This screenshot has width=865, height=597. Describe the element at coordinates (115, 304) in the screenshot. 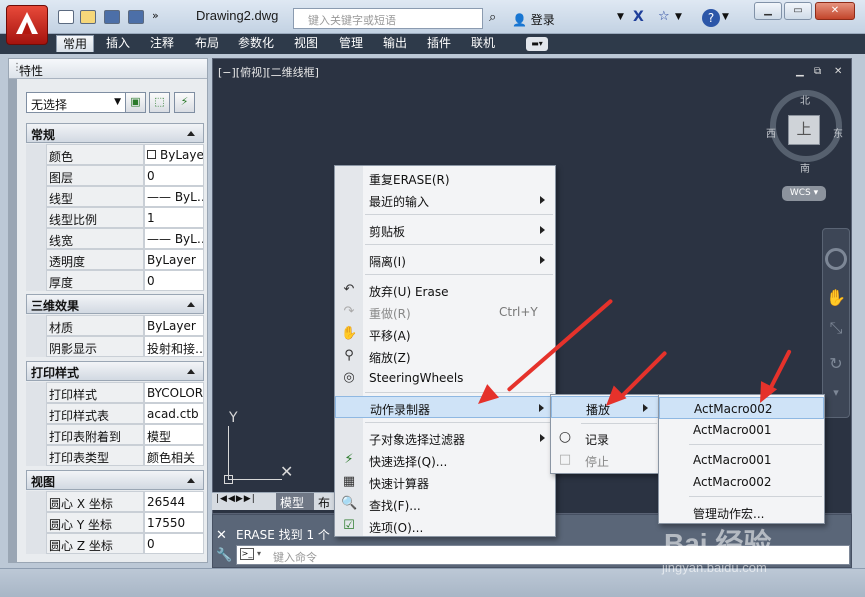

I see `section-3d-effects: 三维效果` at that location.